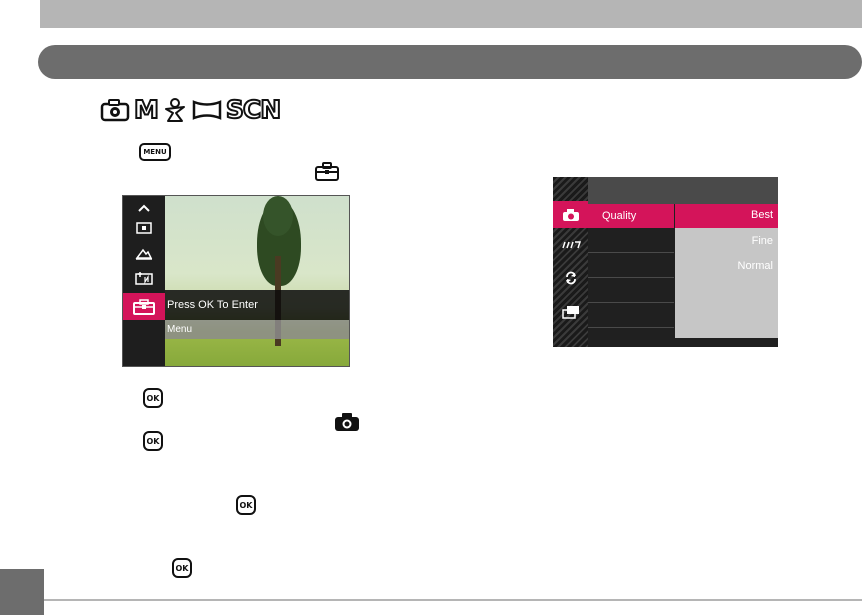 This screenshot has height=615, width=862. I want to click on menu-tab-rail, so click(570, 262).